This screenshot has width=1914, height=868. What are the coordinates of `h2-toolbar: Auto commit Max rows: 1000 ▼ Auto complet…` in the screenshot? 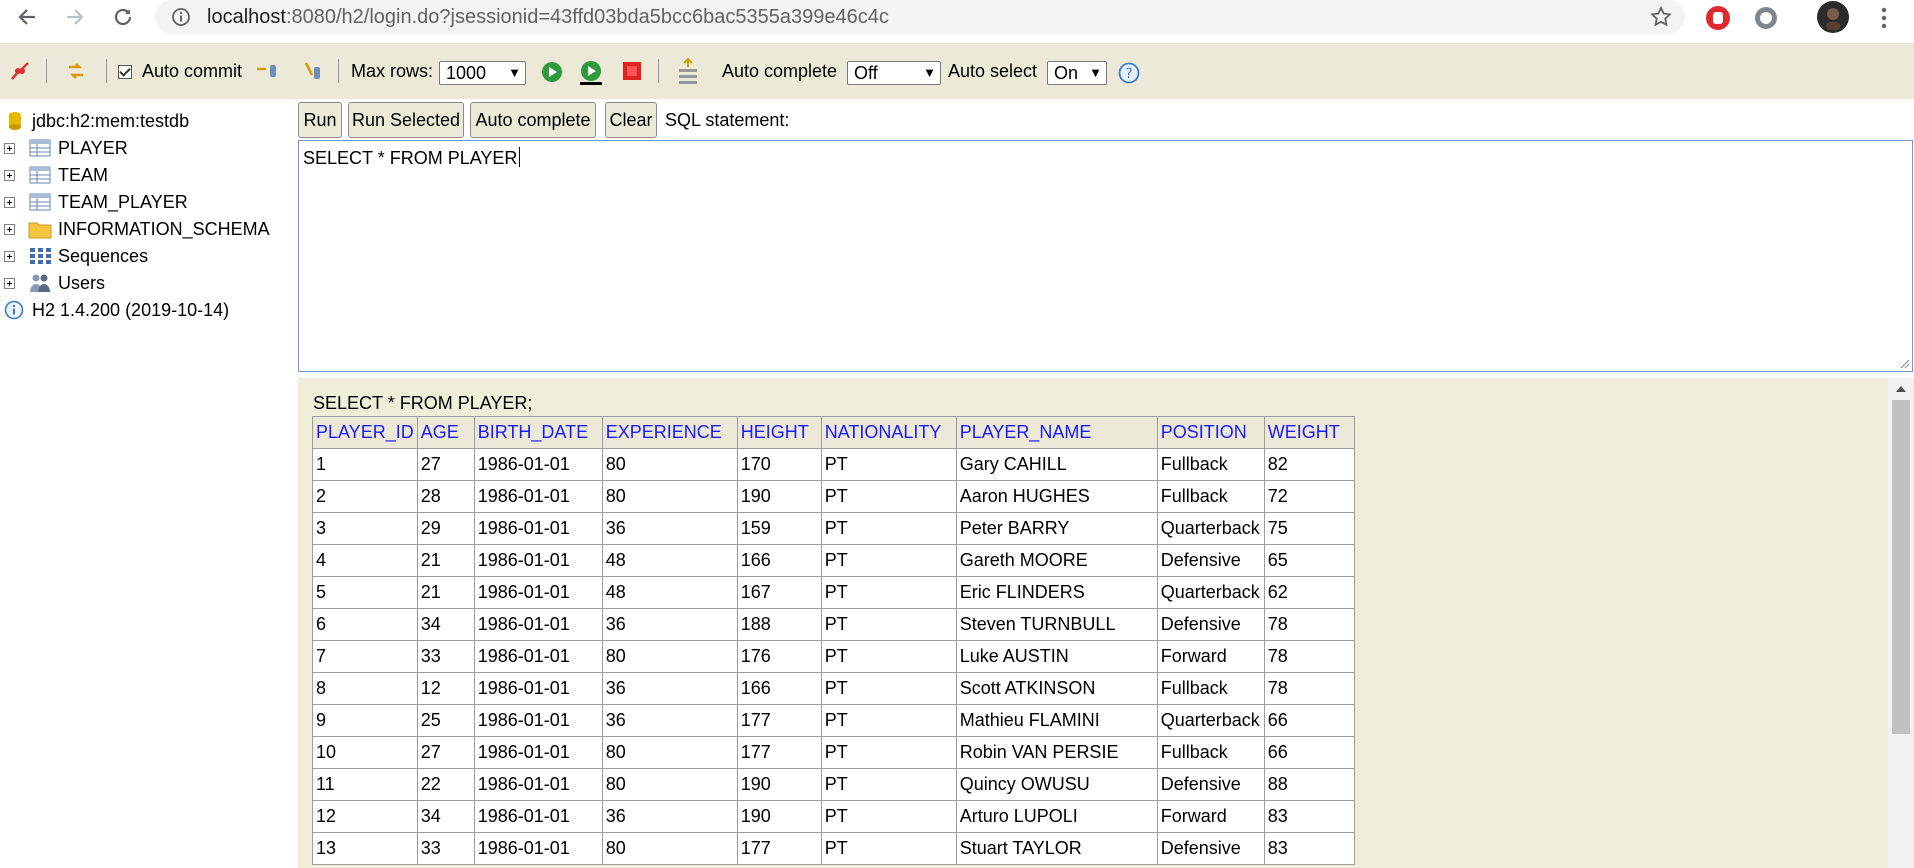 It's located at (957, 71).